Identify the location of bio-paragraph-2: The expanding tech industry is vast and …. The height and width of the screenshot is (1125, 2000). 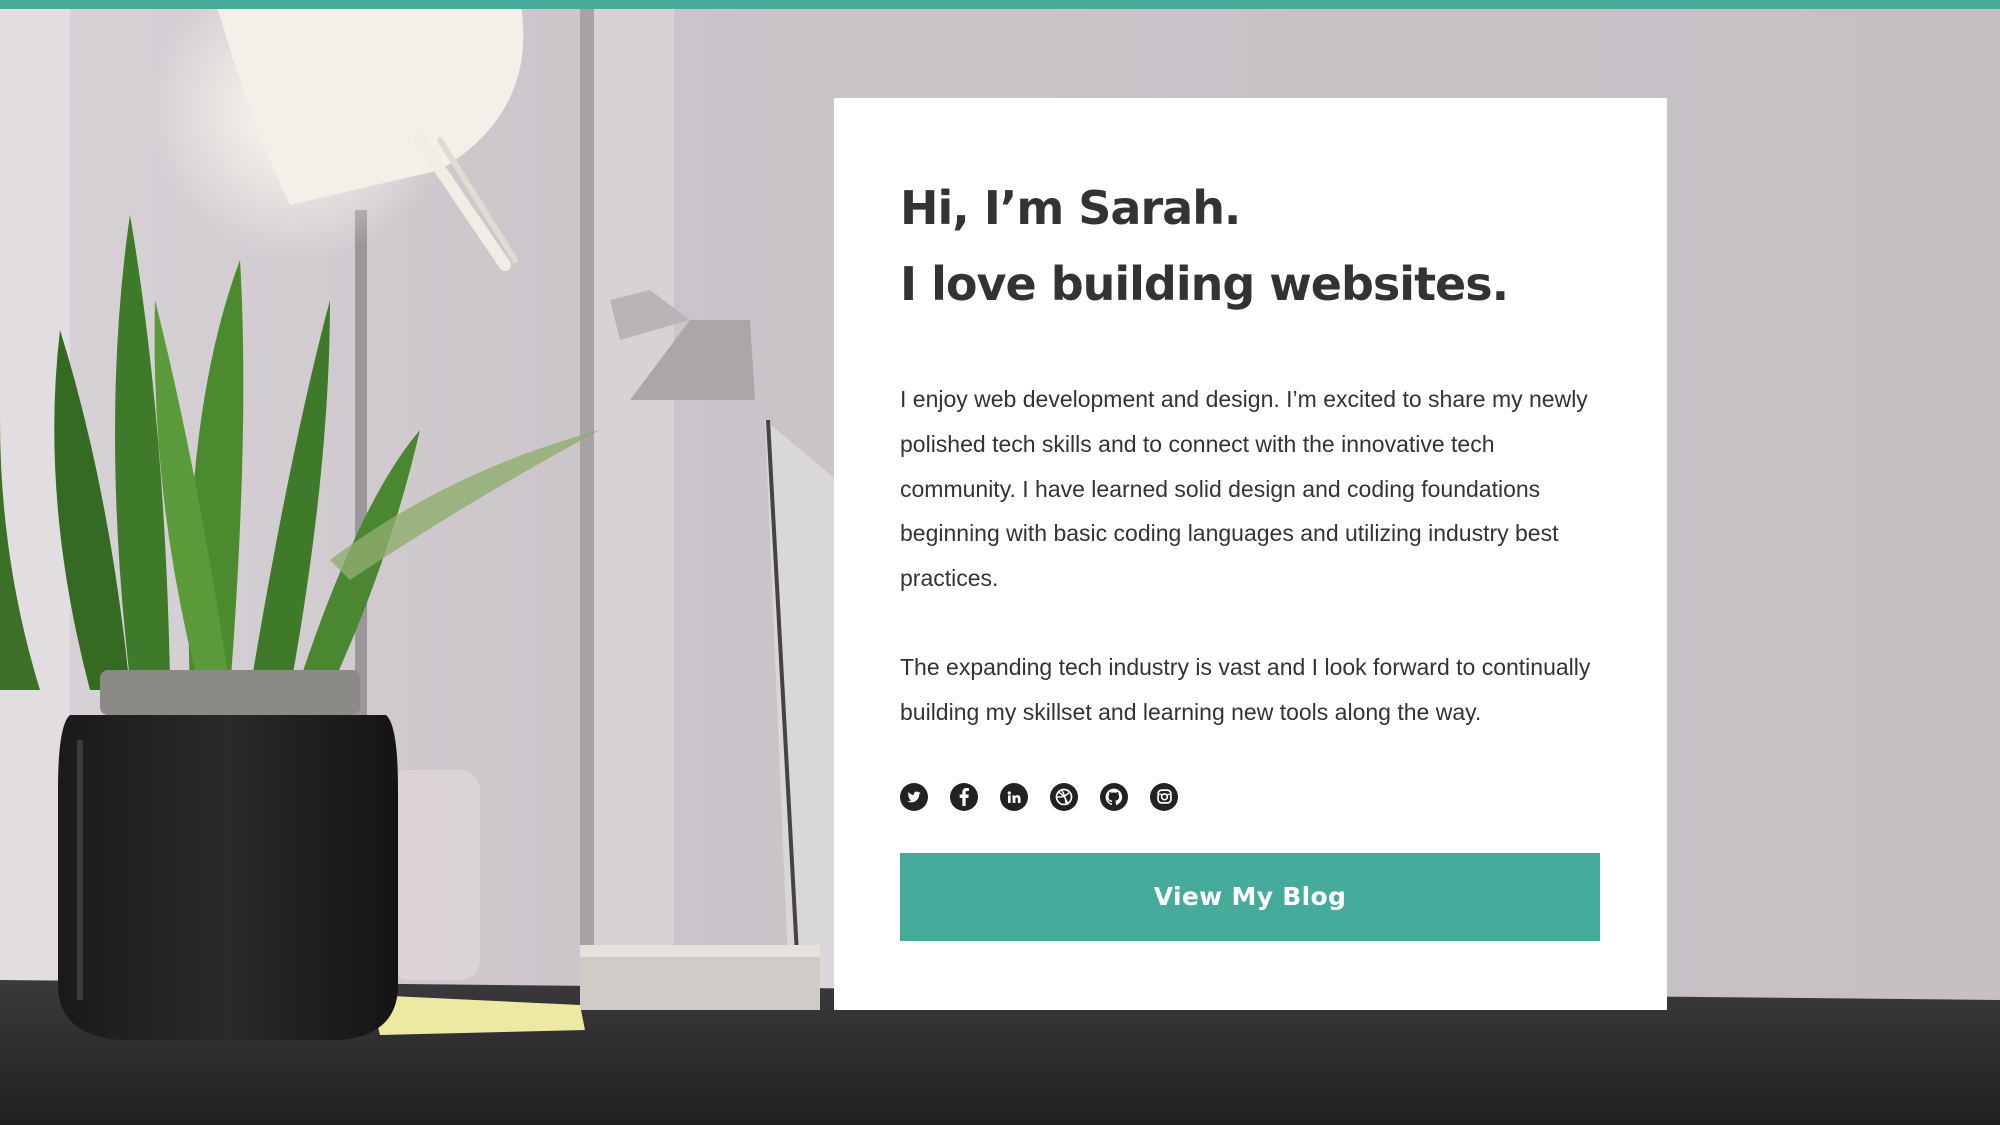
(1245, 689).